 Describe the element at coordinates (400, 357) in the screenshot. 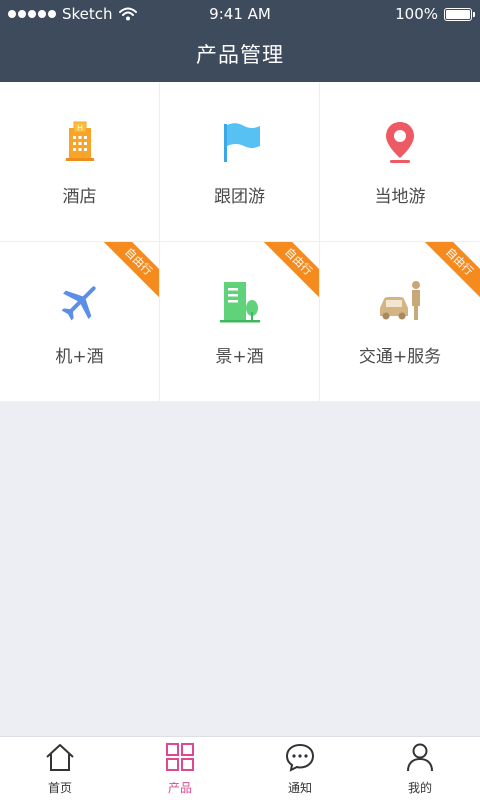

I see `product-label: 交通+服务` at that location.